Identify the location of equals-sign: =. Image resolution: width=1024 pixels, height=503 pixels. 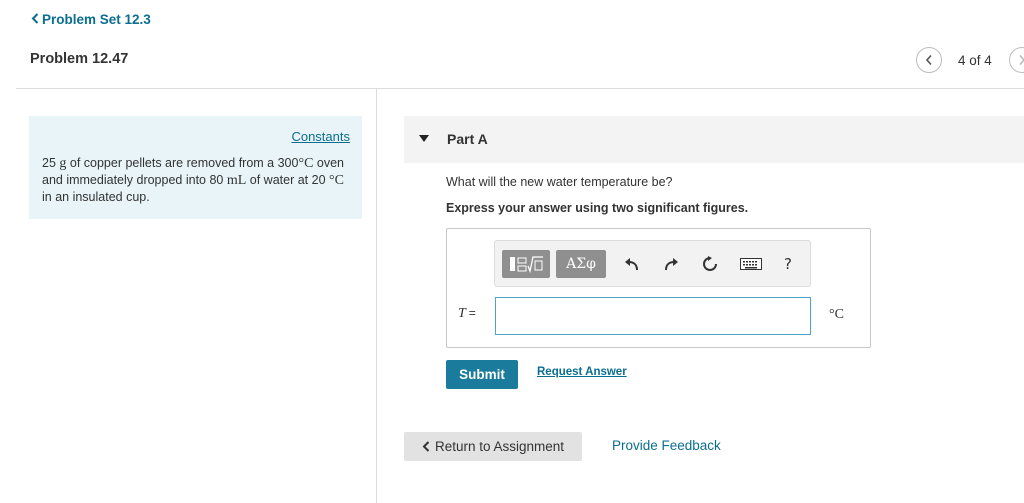
(472, 313).